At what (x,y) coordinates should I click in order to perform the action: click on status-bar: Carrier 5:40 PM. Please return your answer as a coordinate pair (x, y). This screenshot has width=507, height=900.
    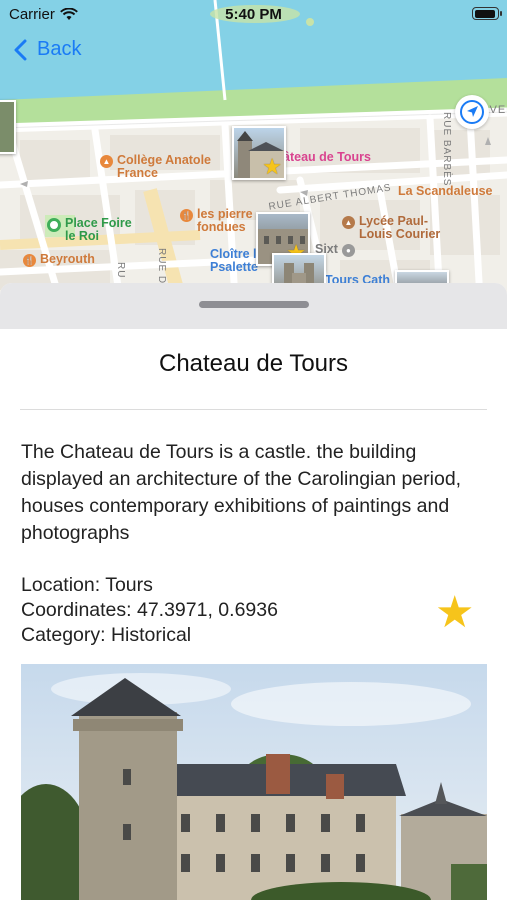
    Looking at the image, I should click on (253, 14).